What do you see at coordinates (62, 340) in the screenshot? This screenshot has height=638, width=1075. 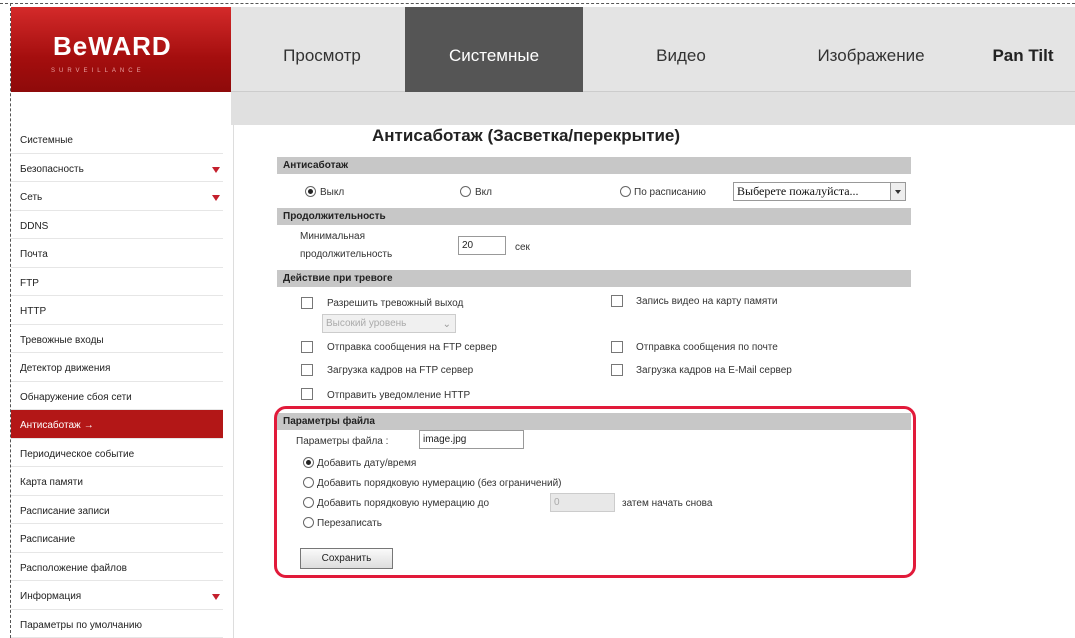 I see `sidebar-item-label: Тревожные входы` at bounding box center [62, 340].